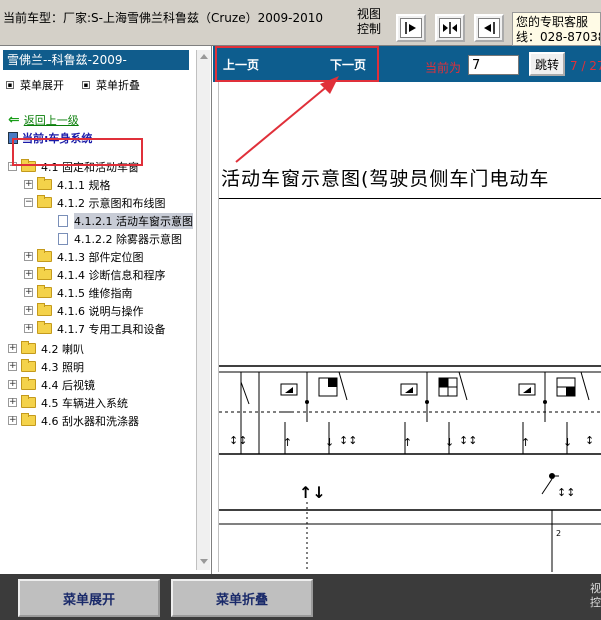 The width and height of the screenshot is (601, 620). Describe the element at coordinates (28, 202) in the screenshot. I see `collapse-node-icon: −` at that location.